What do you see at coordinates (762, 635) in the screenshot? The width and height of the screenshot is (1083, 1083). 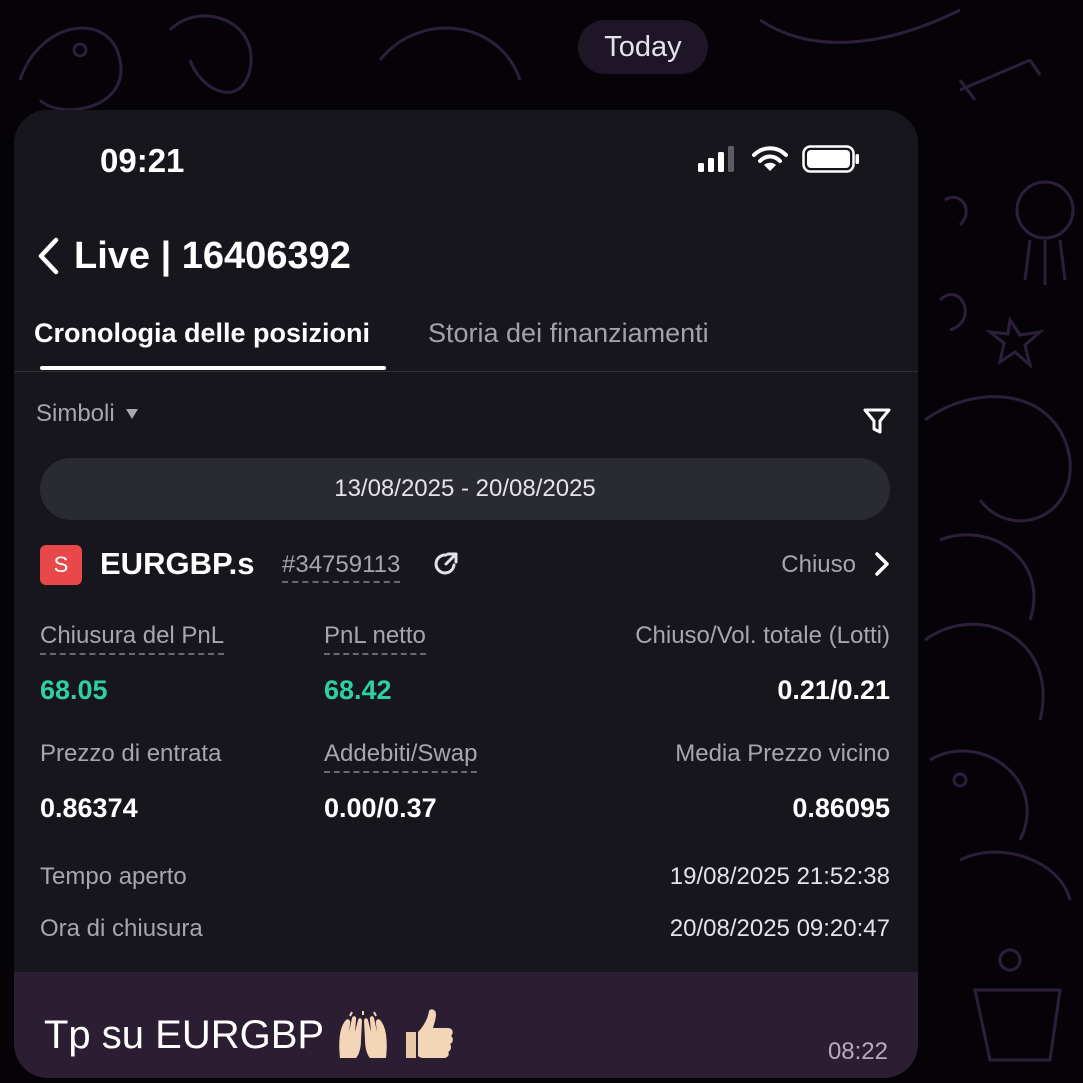 I see `closed-volume-label: Chiuso/Vol. totale (Lotti)` at bounding box center [762, 635].